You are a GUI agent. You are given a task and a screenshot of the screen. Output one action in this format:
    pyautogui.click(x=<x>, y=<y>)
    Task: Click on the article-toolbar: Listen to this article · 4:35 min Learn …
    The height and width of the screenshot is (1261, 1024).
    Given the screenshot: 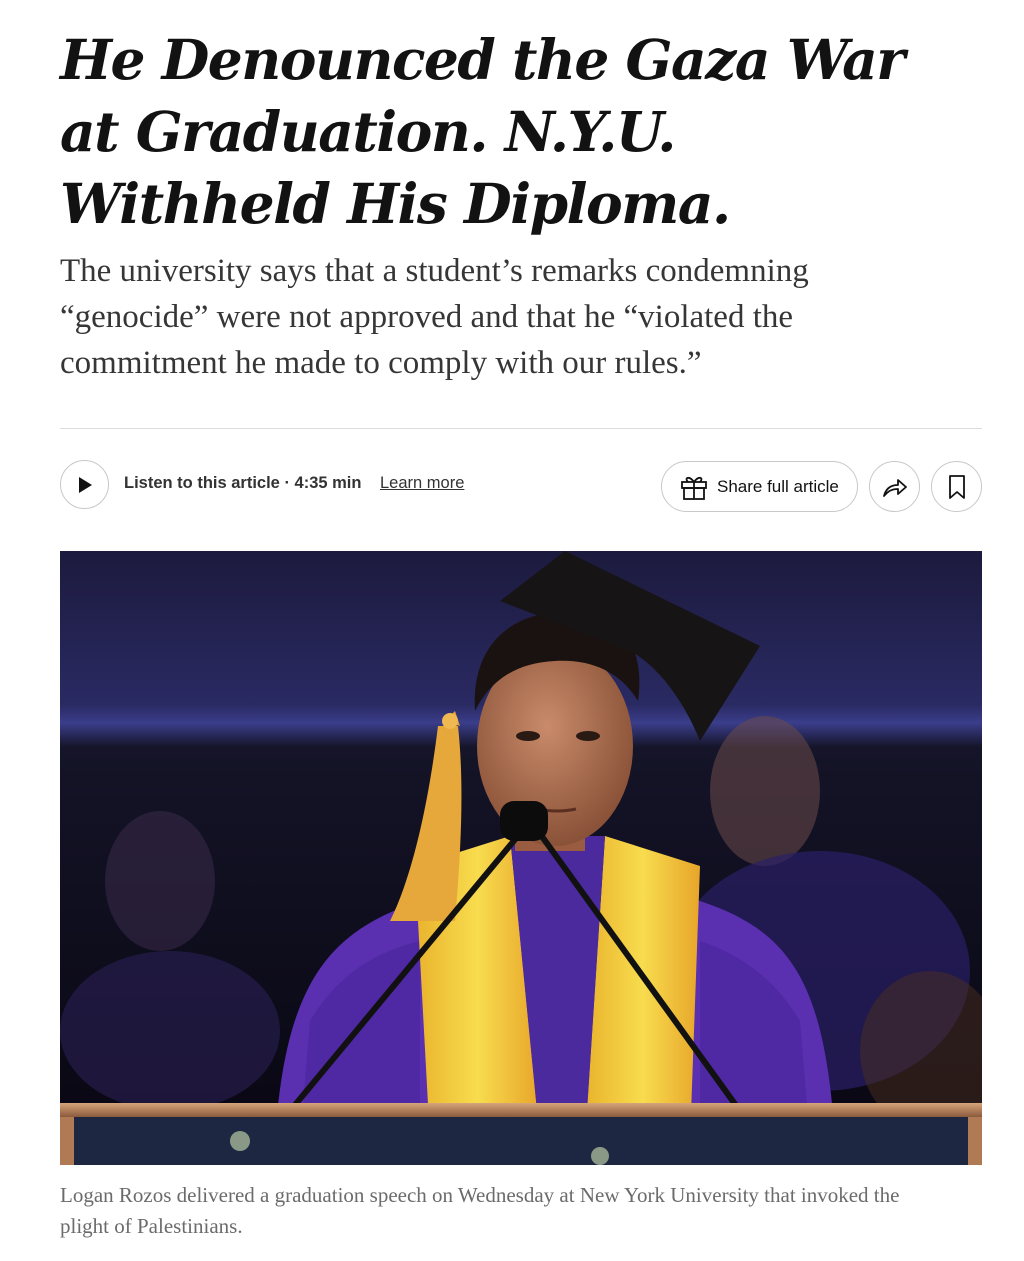 What is the action you would take?
    pyautogui.click(x=521, y=486)
    